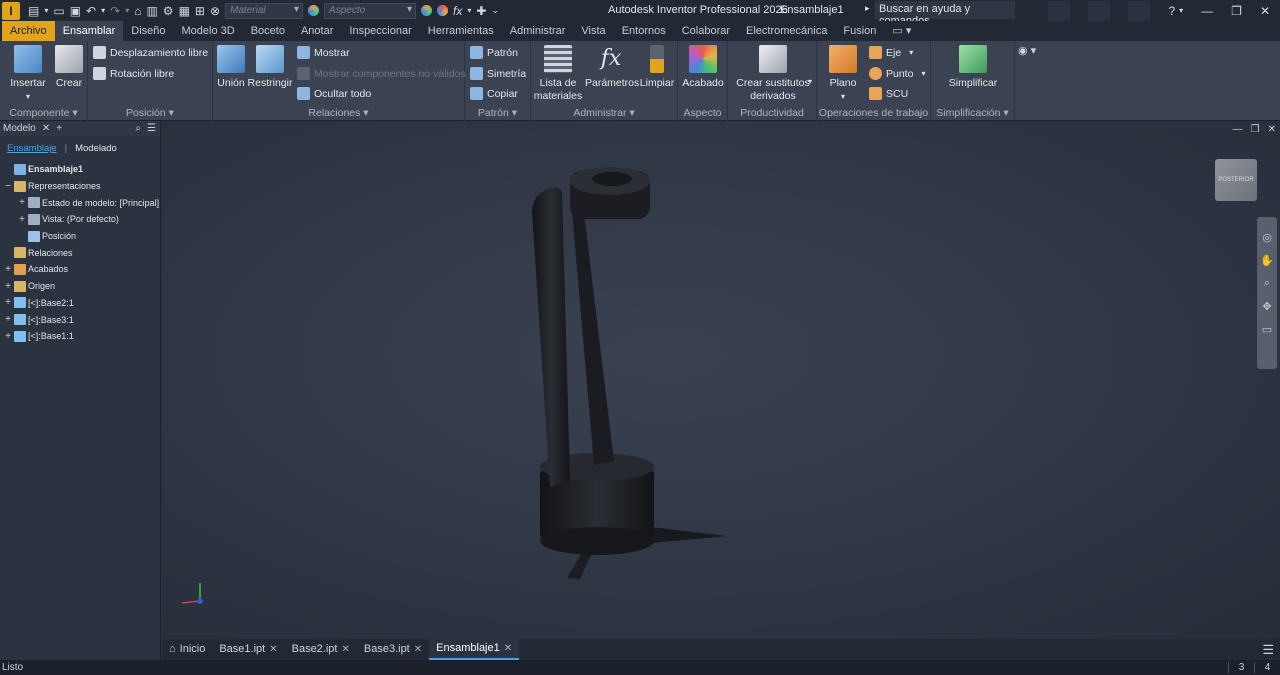  Describe the element at coordinates (494, 93) in the screenshot. I see `copiar-button: Copiar` at that location.